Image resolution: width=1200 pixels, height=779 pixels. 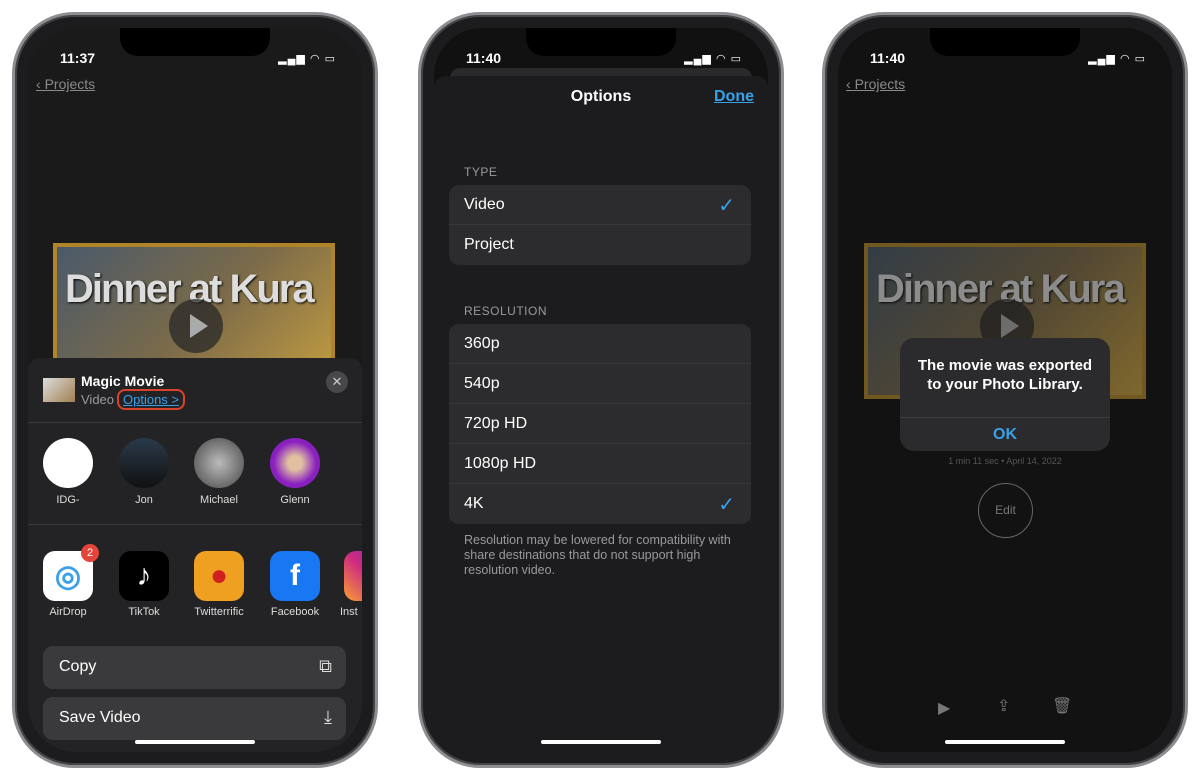 I want to click on twitterrific-app-icon: ●, so click(x=219, y=576).